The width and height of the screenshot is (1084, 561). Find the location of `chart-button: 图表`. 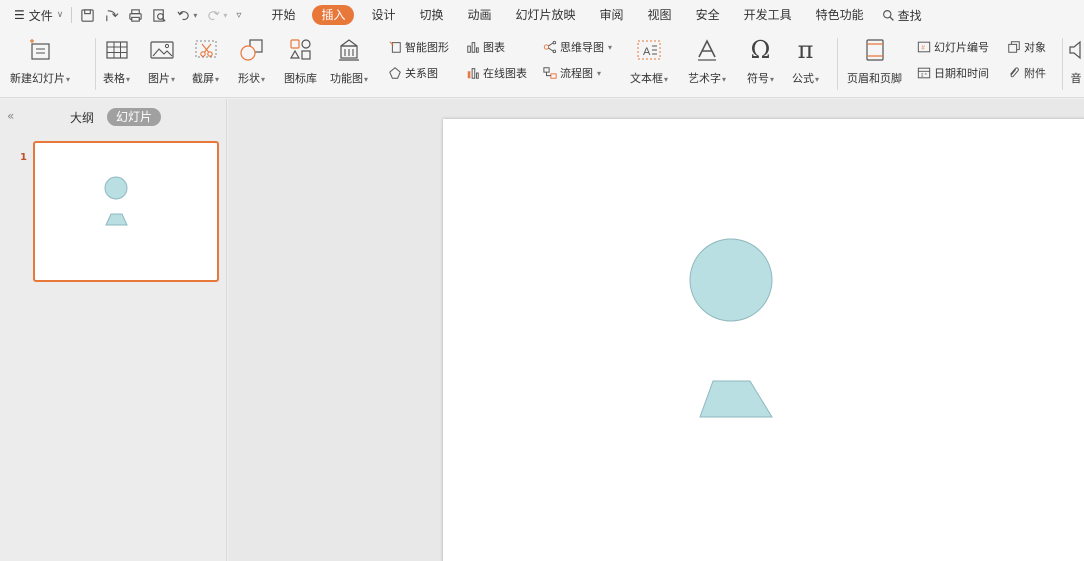

chart-button: 图表 is located at coordinates (485, 47).